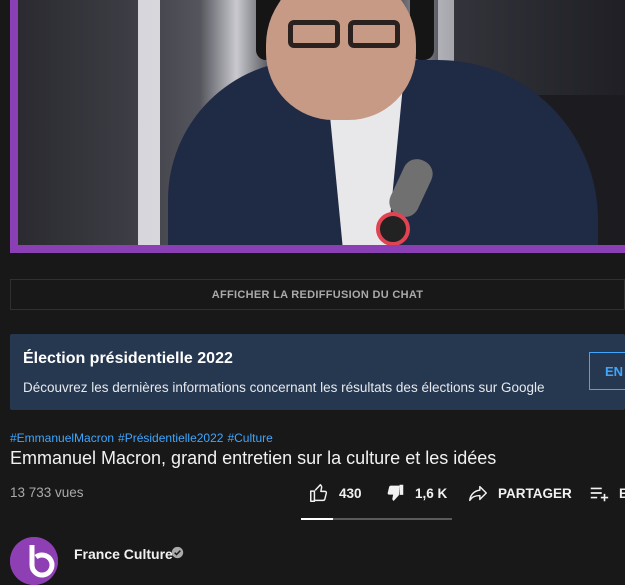 Image resolution: width=625 pixels, height=585 pixels. I want to click on dislike-count: 1,6 K, so click(431, 493).